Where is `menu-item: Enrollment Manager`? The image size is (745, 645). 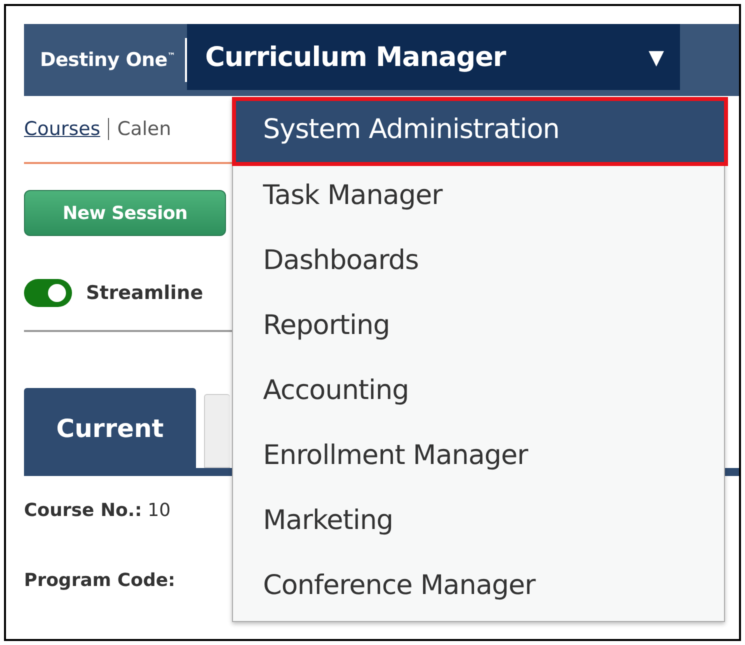
menu-item: Enrollment Manager is located at coordinates (478, 458).